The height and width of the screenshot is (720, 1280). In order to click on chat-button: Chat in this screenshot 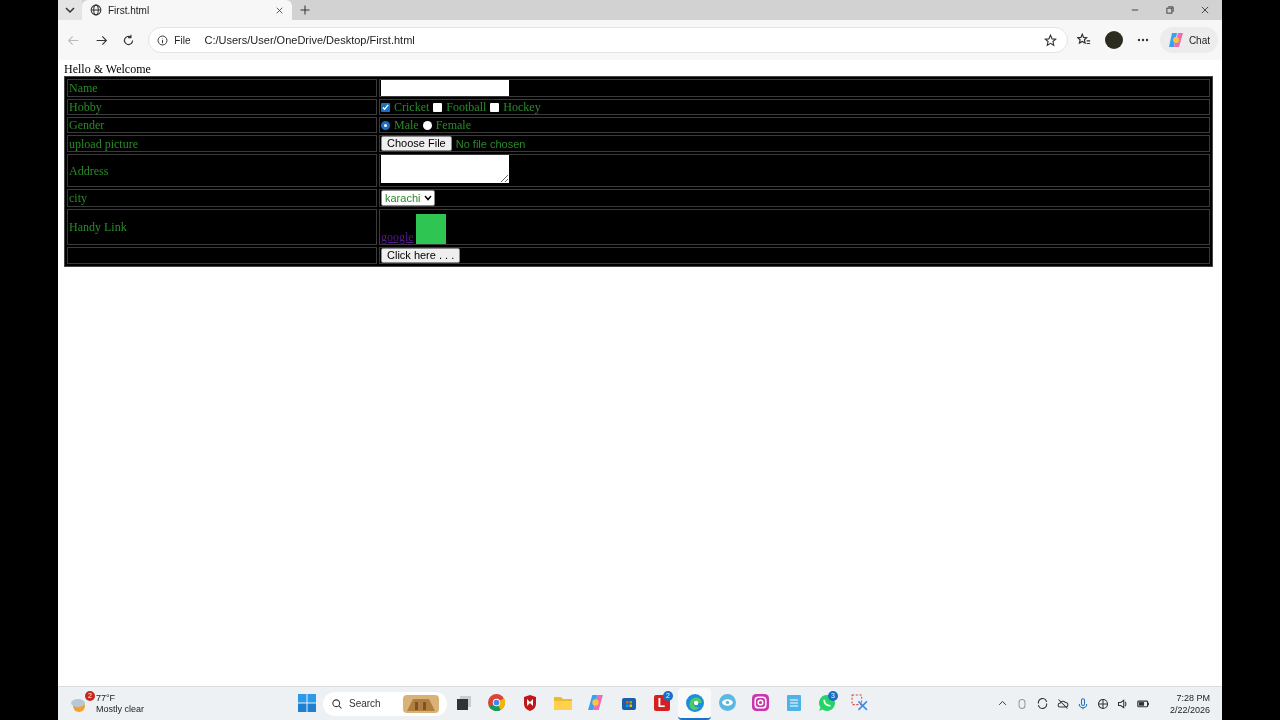, I will do `click(1188, 40)`.